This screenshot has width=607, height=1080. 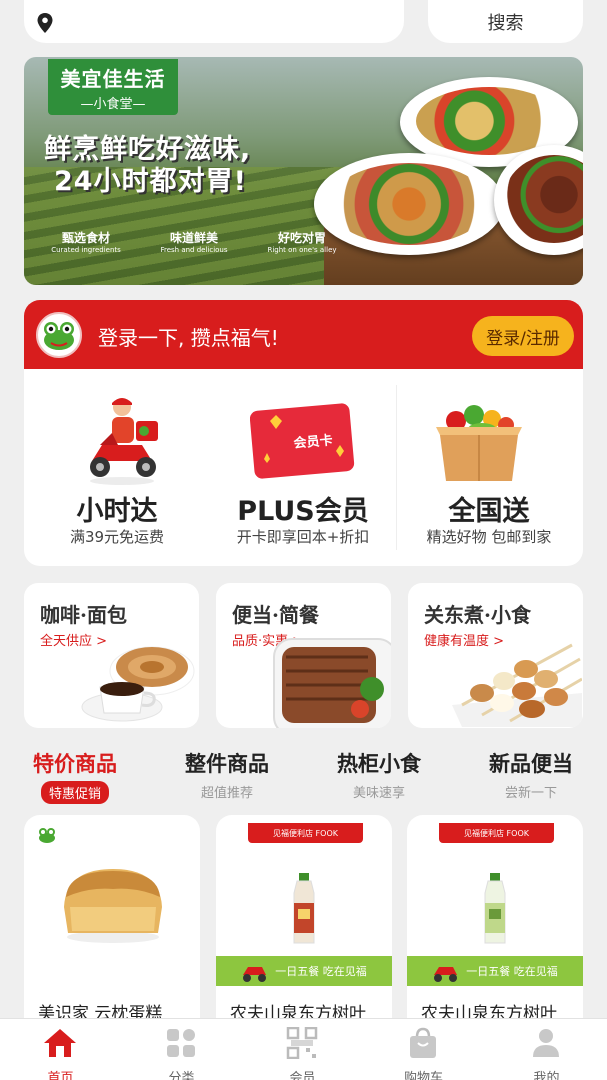 What do you see at coordinates (188, 338) in the screenshot?
I see `login-prompt: 登录一下, 攒点福气!` at bounding box center [188, 338].